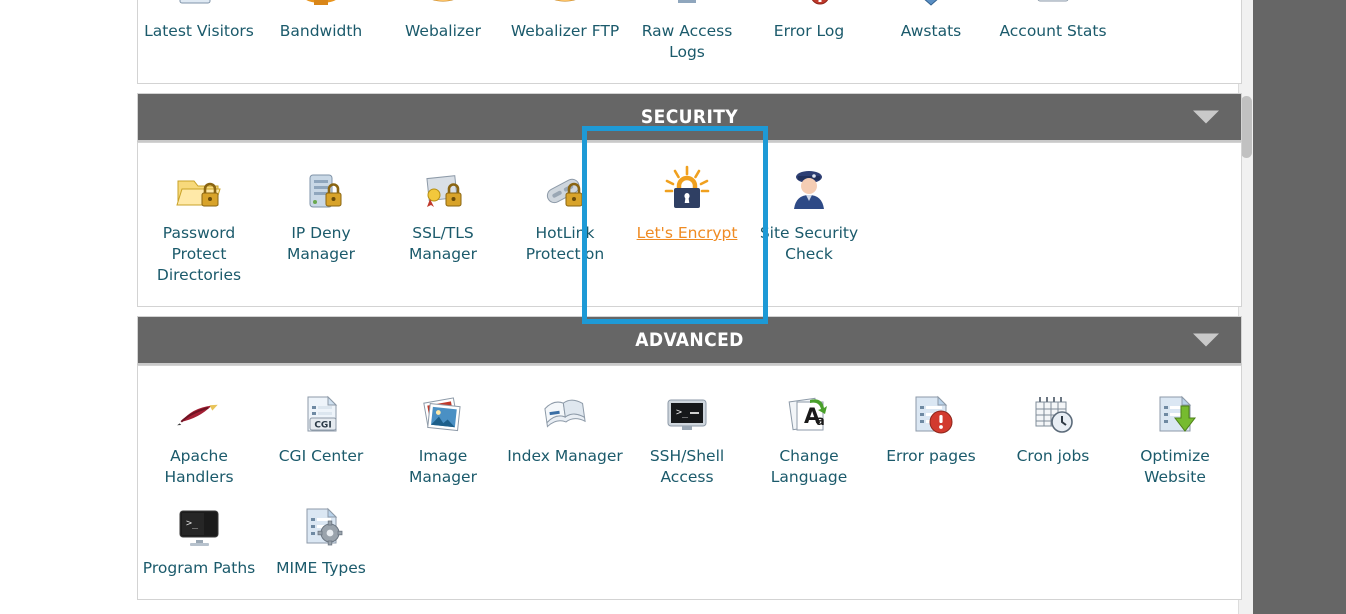 The height and width of the screenshot is (614, 1346). What do you see at coordinates (1175, 413) in the screenshot?
I see `optimize-website-icon` at bounding box center [1175, 413].